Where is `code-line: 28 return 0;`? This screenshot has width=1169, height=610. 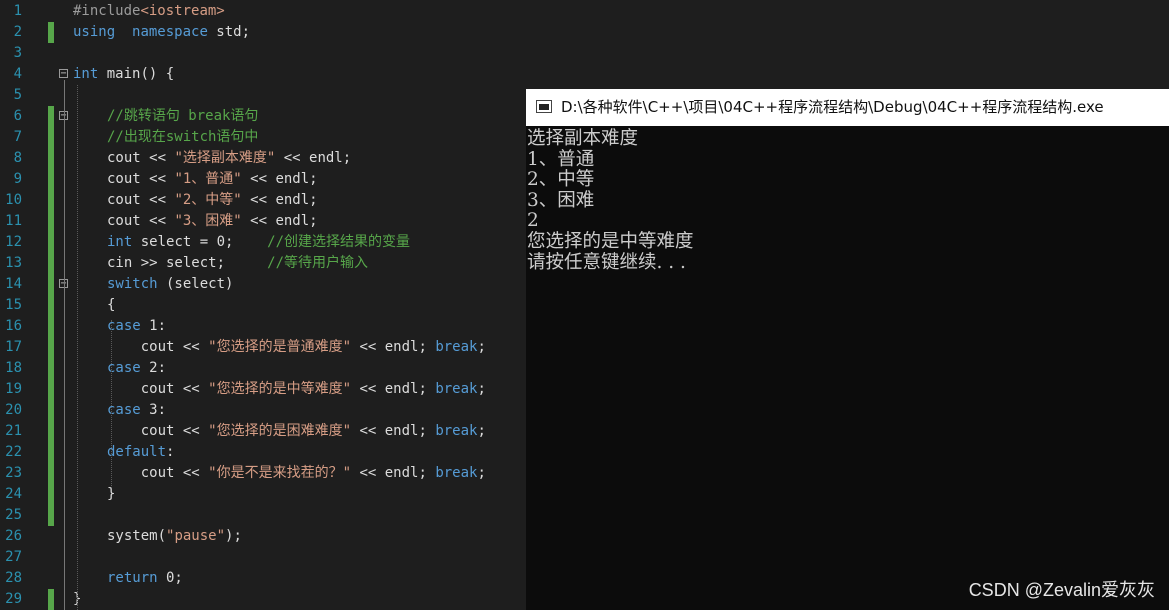 code-line: 28 return 0; is located at coordinates (263, 578).